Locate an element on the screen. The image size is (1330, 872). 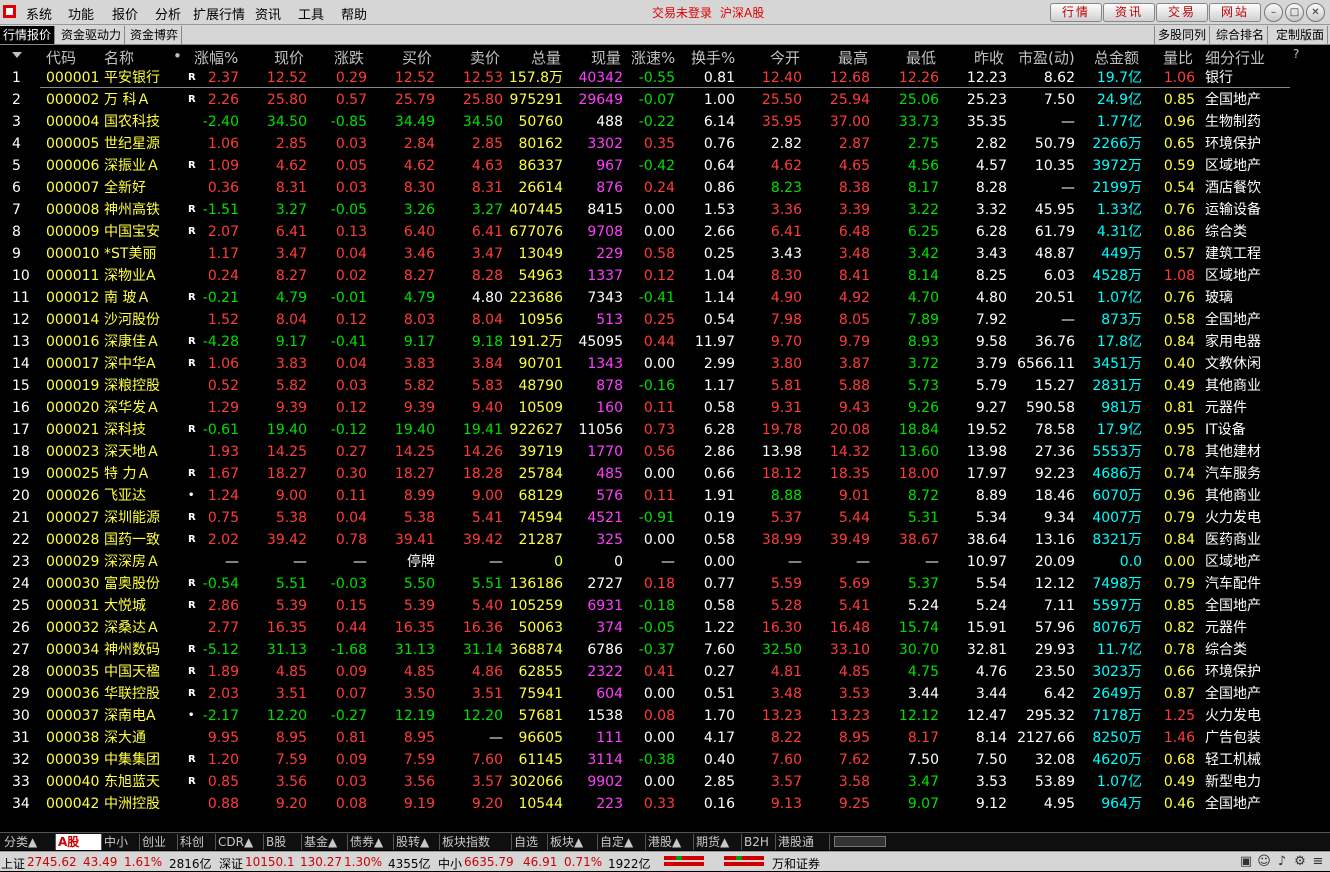
tab-custom-layout: 定制版面 is located at coordinates (1301, 35).